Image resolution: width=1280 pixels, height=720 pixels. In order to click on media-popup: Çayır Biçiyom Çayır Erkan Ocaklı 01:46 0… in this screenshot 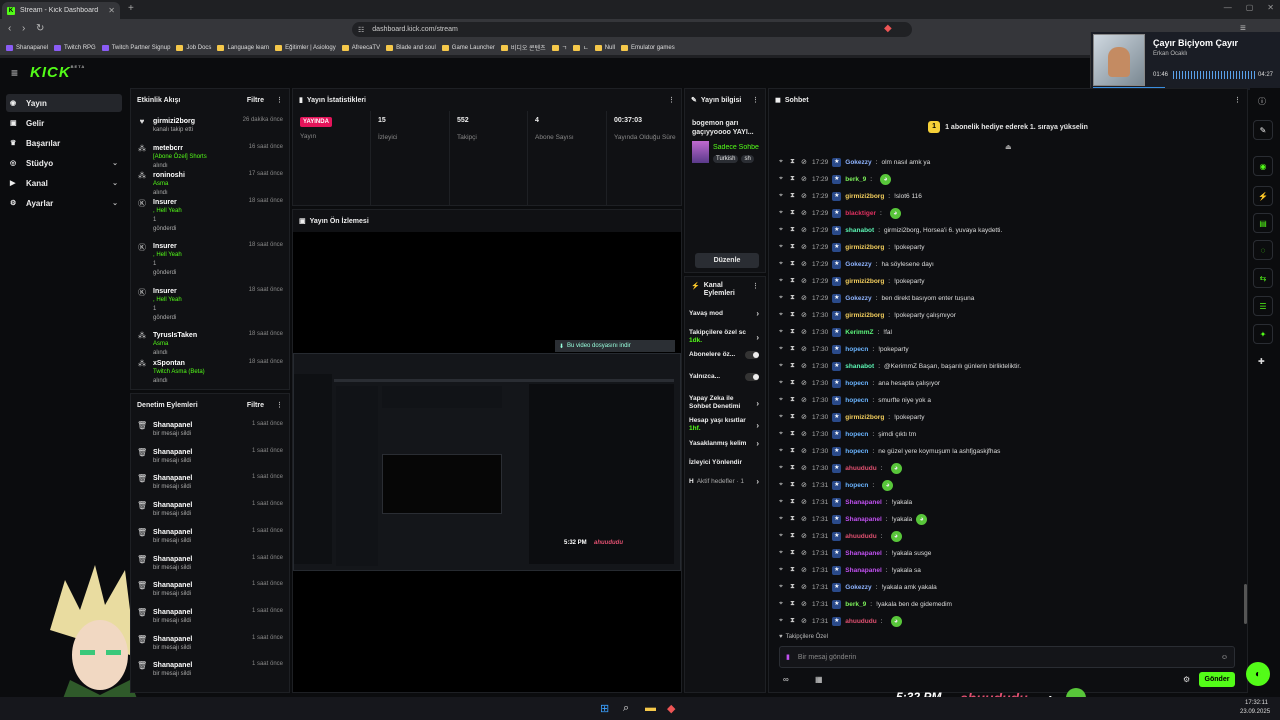, I will do `click(1185, 61)`.